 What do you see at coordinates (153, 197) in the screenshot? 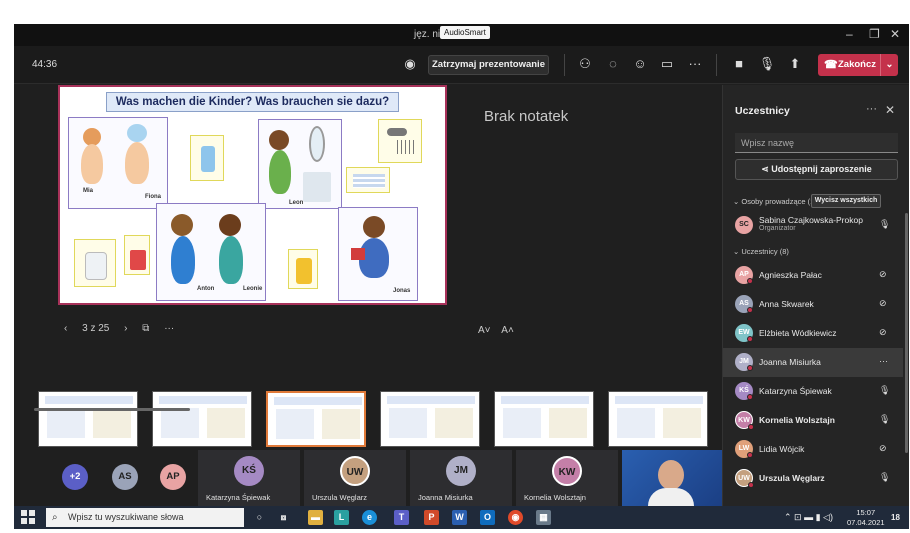
I see `label-fiona: Fiona` at bounding box center [153, 197].